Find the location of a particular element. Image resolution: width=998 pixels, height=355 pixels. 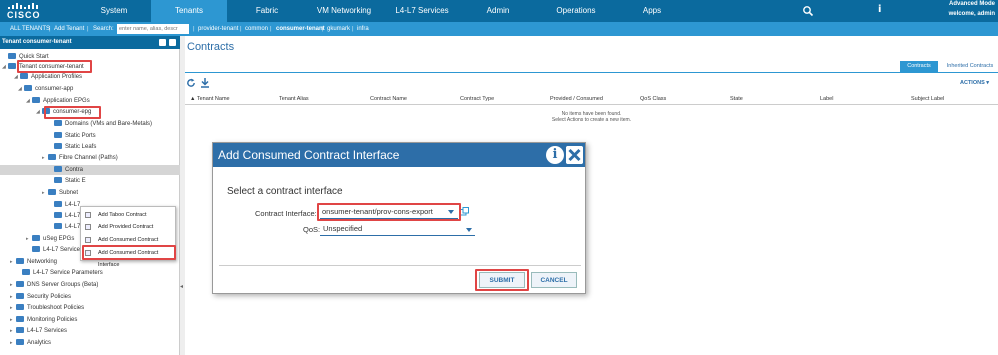

tenant-link-consumer-tenant: consumer-tenant is located at coordinates (300, 29).